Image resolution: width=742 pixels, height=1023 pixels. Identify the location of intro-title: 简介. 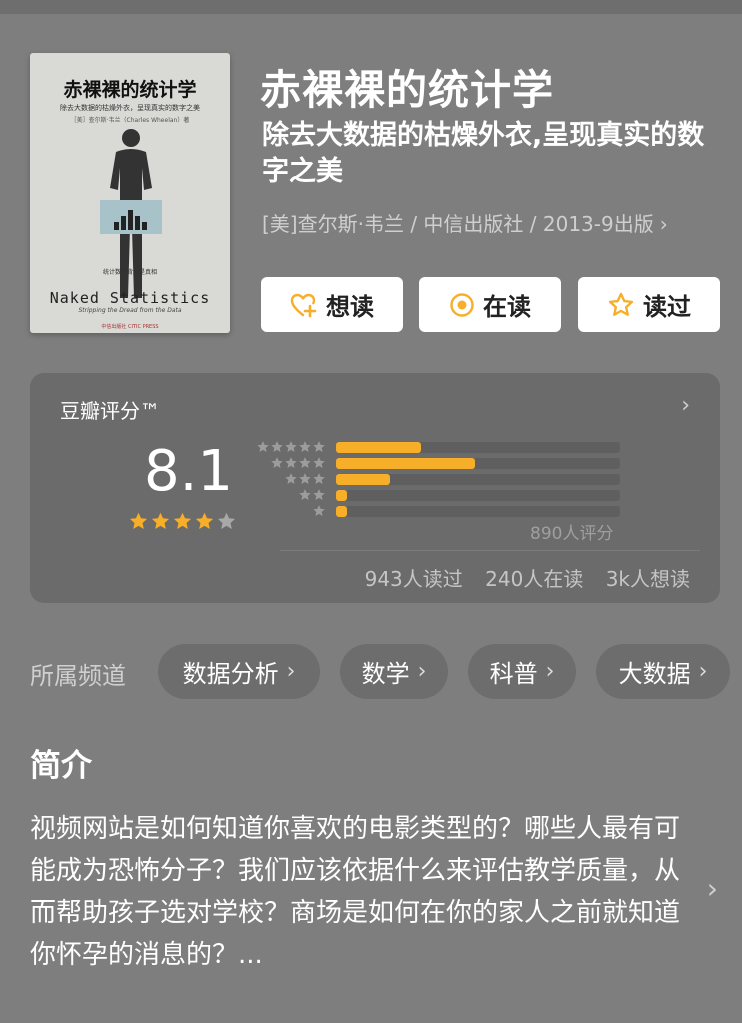
(61, 766).